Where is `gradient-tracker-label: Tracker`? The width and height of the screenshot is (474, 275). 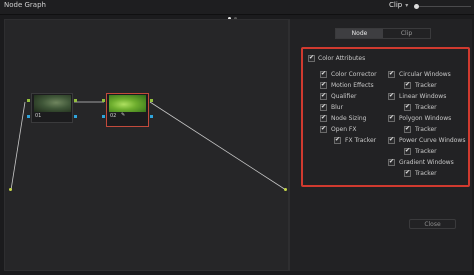 gradient-tracker-label: Tracker is located at coordinates (426, 173).